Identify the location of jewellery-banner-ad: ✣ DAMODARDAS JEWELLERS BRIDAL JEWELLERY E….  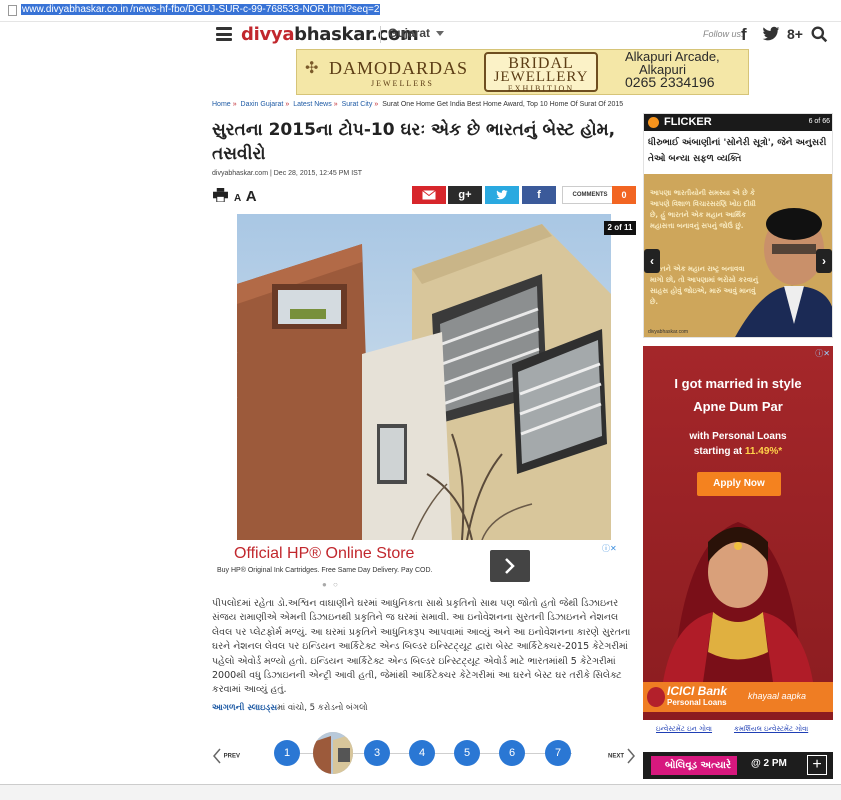
(522, 72).